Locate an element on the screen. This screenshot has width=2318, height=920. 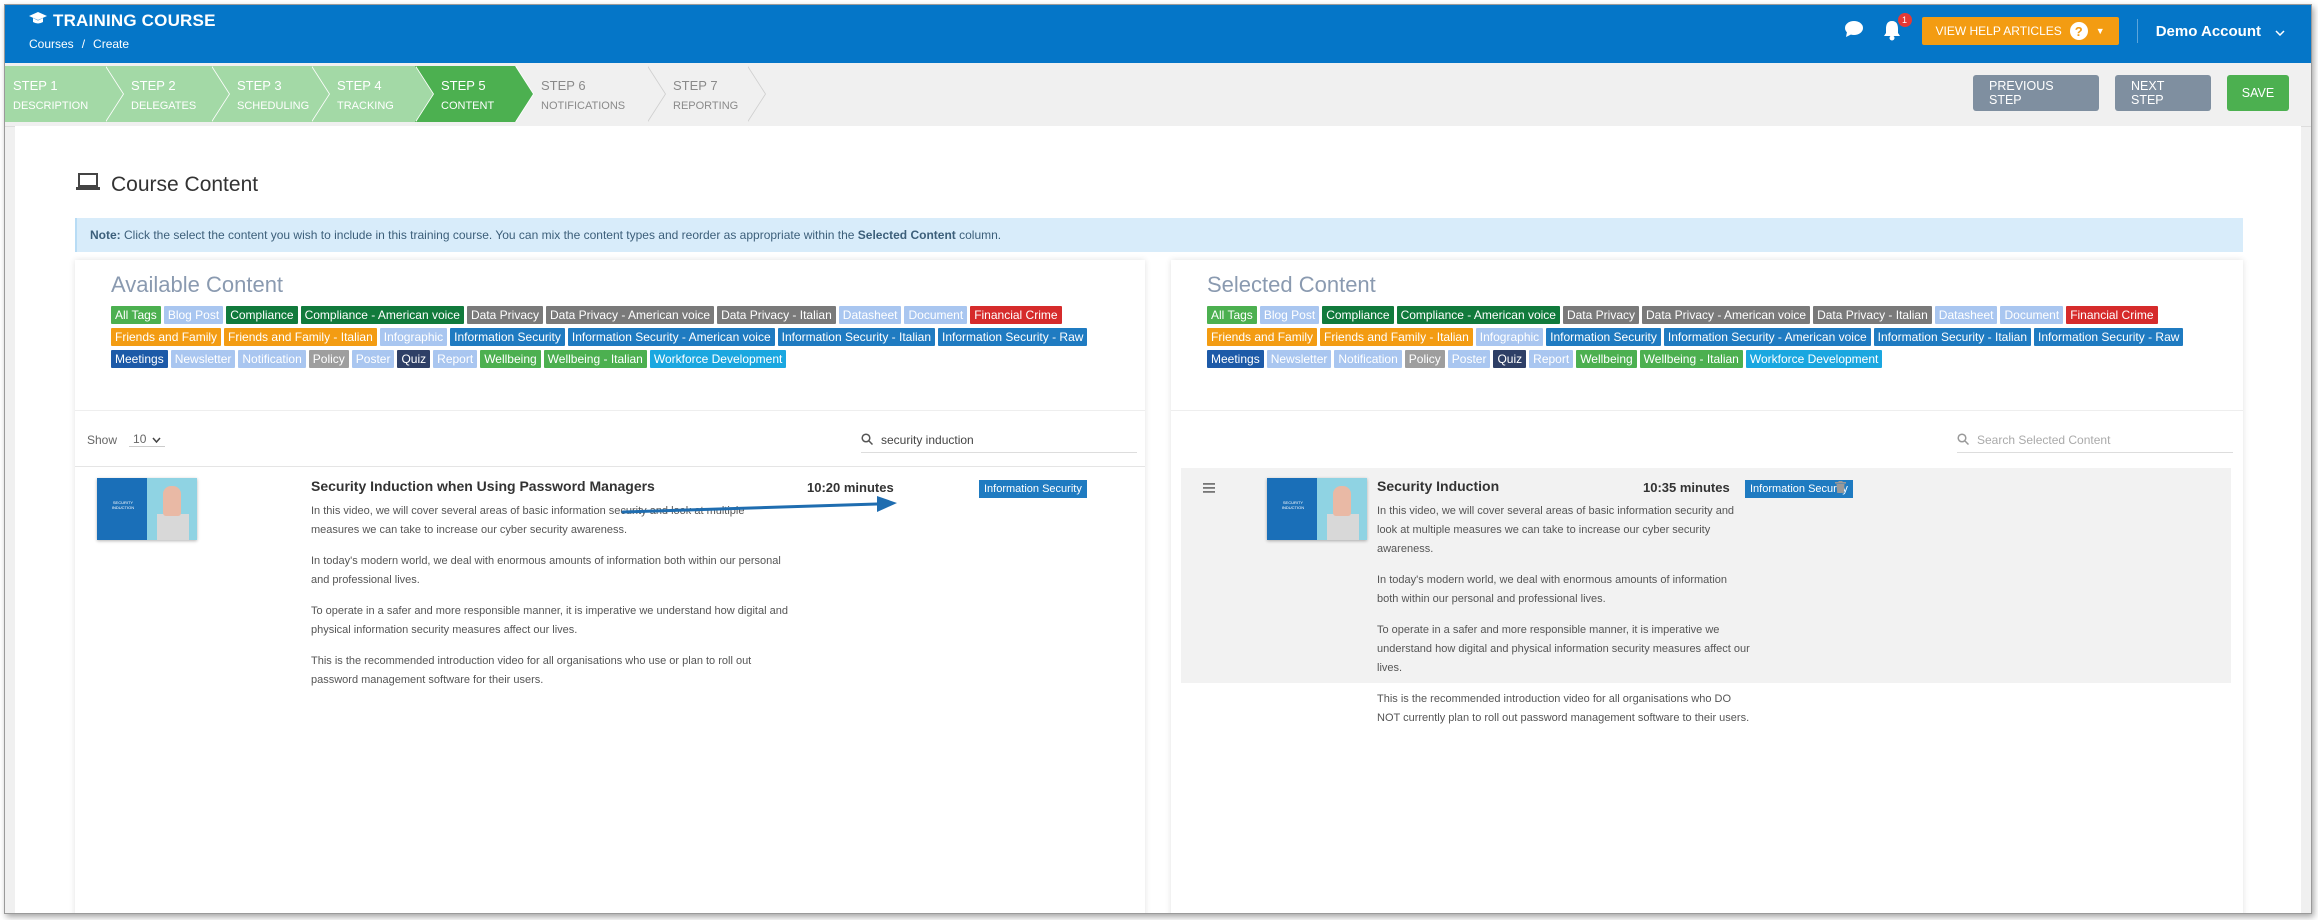
chevron-down-icon: ▼ is located at coordinates (2100, 31).